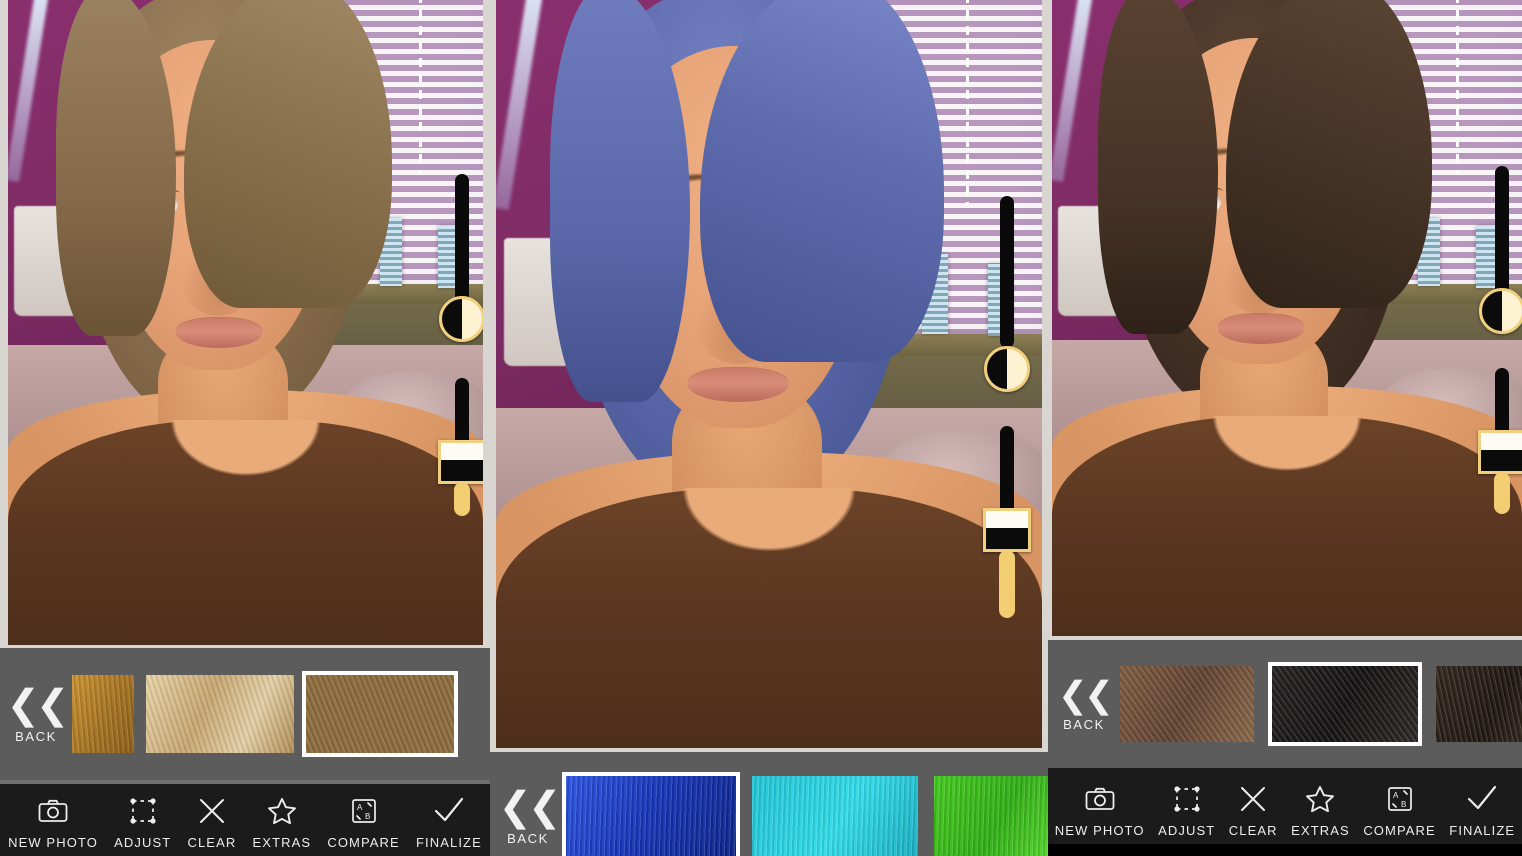  I want to click on new-photo-label: NEW PHOTO, so click(1099, 830).